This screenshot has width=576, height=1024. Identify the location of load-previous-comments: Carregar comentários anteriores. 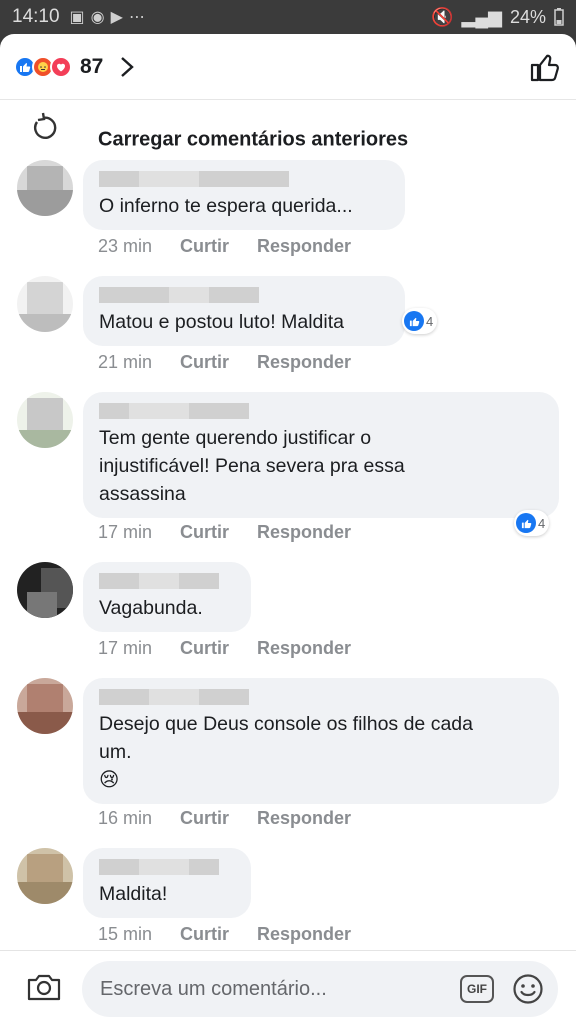
(288, 126).